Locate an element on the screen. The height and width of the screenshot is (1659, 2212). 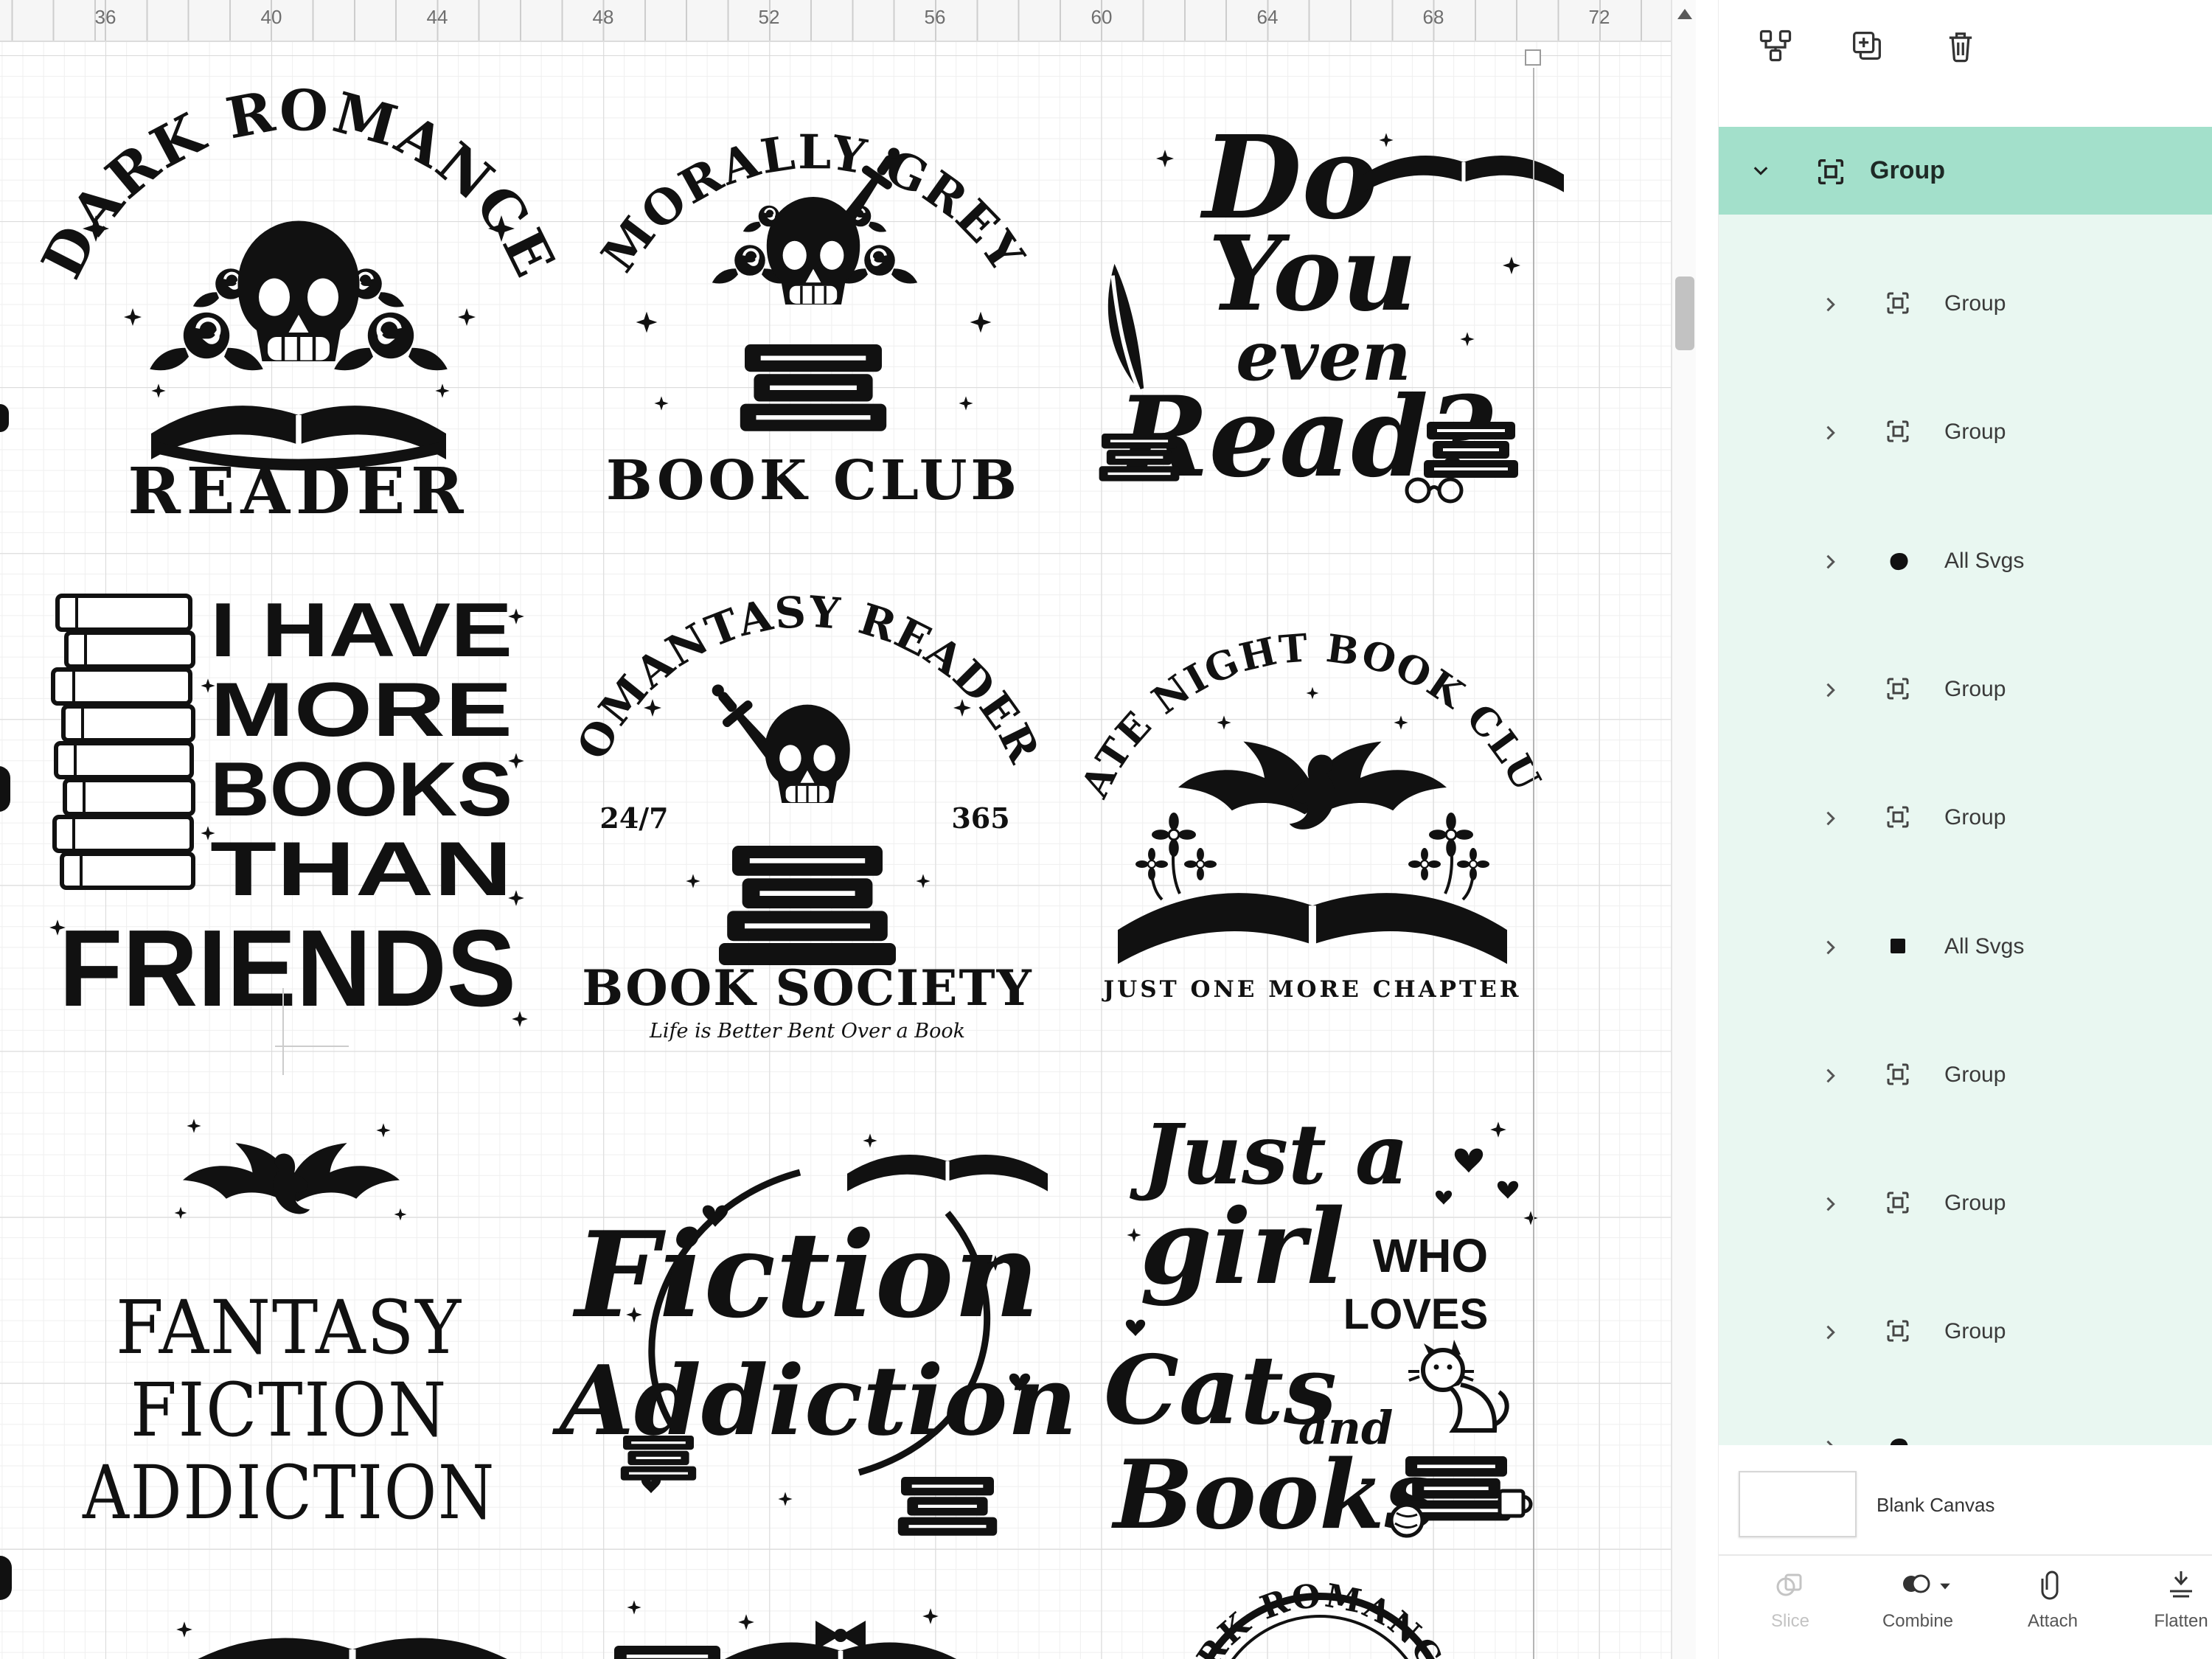
group-objects-button is located at coordinates (1775, 46).